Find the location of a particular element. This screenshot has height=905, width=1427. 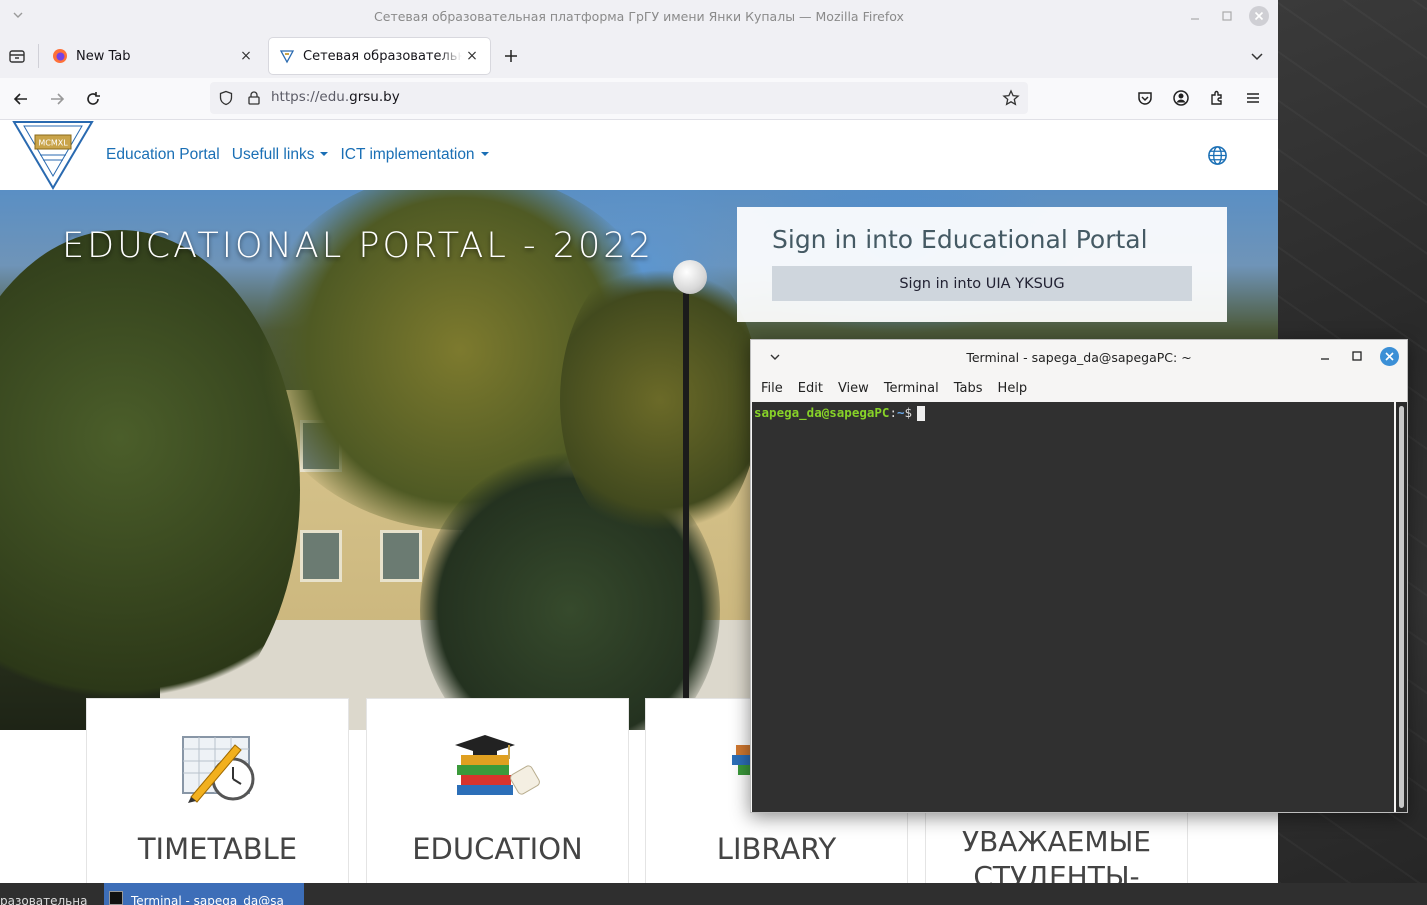

nav-usefull-links: Usefull links is located at coordinates (280, 155).